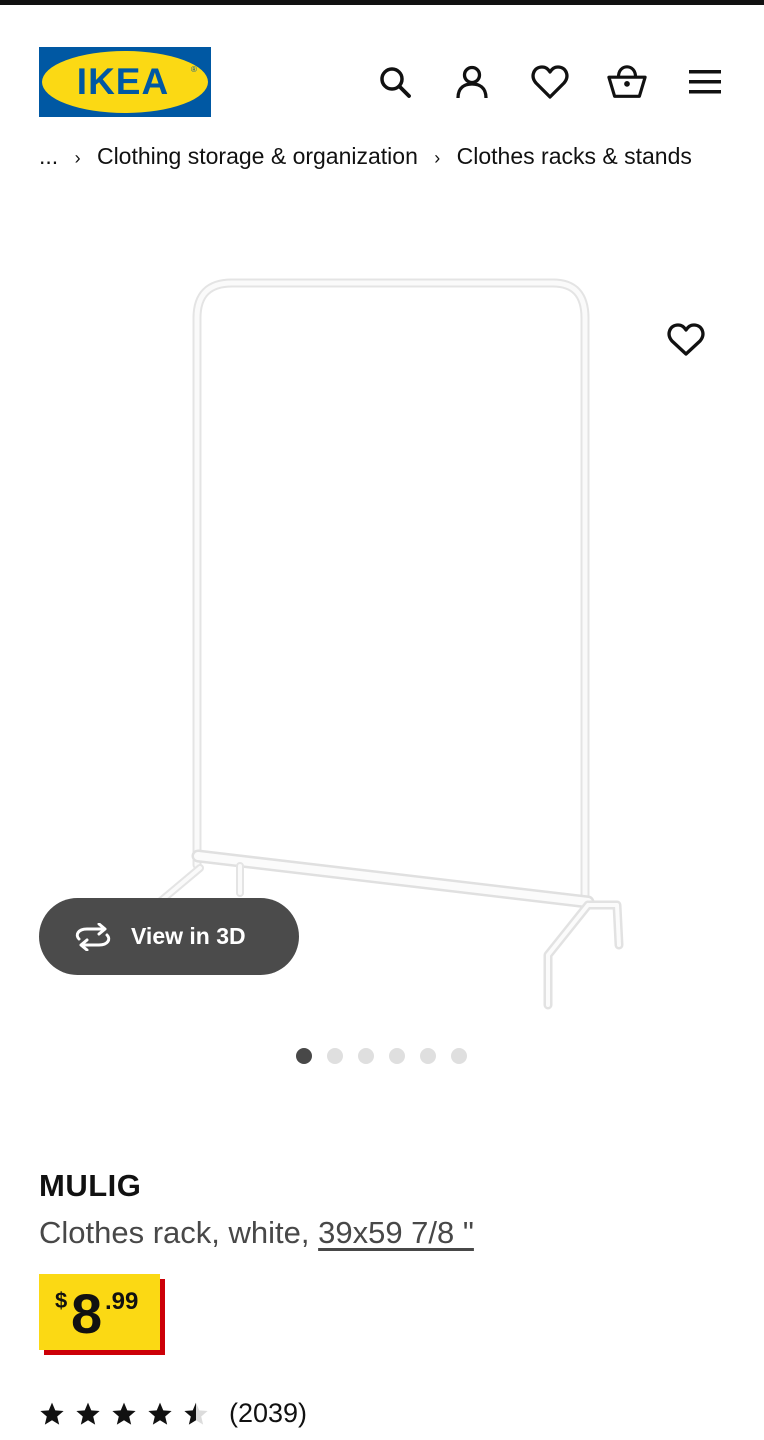  Describe the element at coordinates (304, 1056) in the screenshot. I see `gallery-dot-active` at that location.